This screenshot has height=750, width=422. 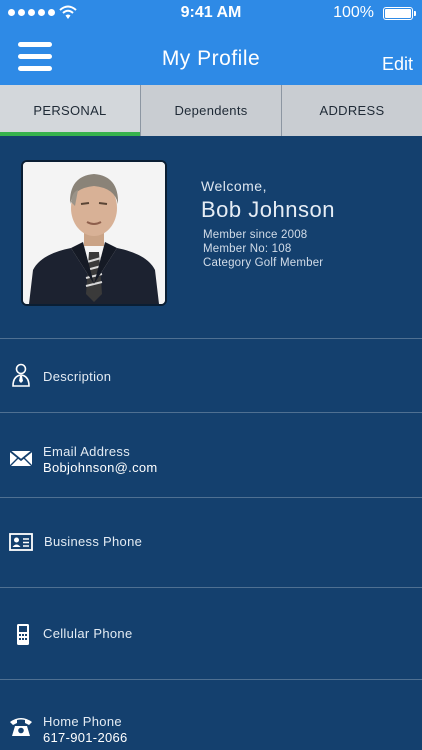 I want to click on battery-percentage: 100%, so click(x=353, y=12).